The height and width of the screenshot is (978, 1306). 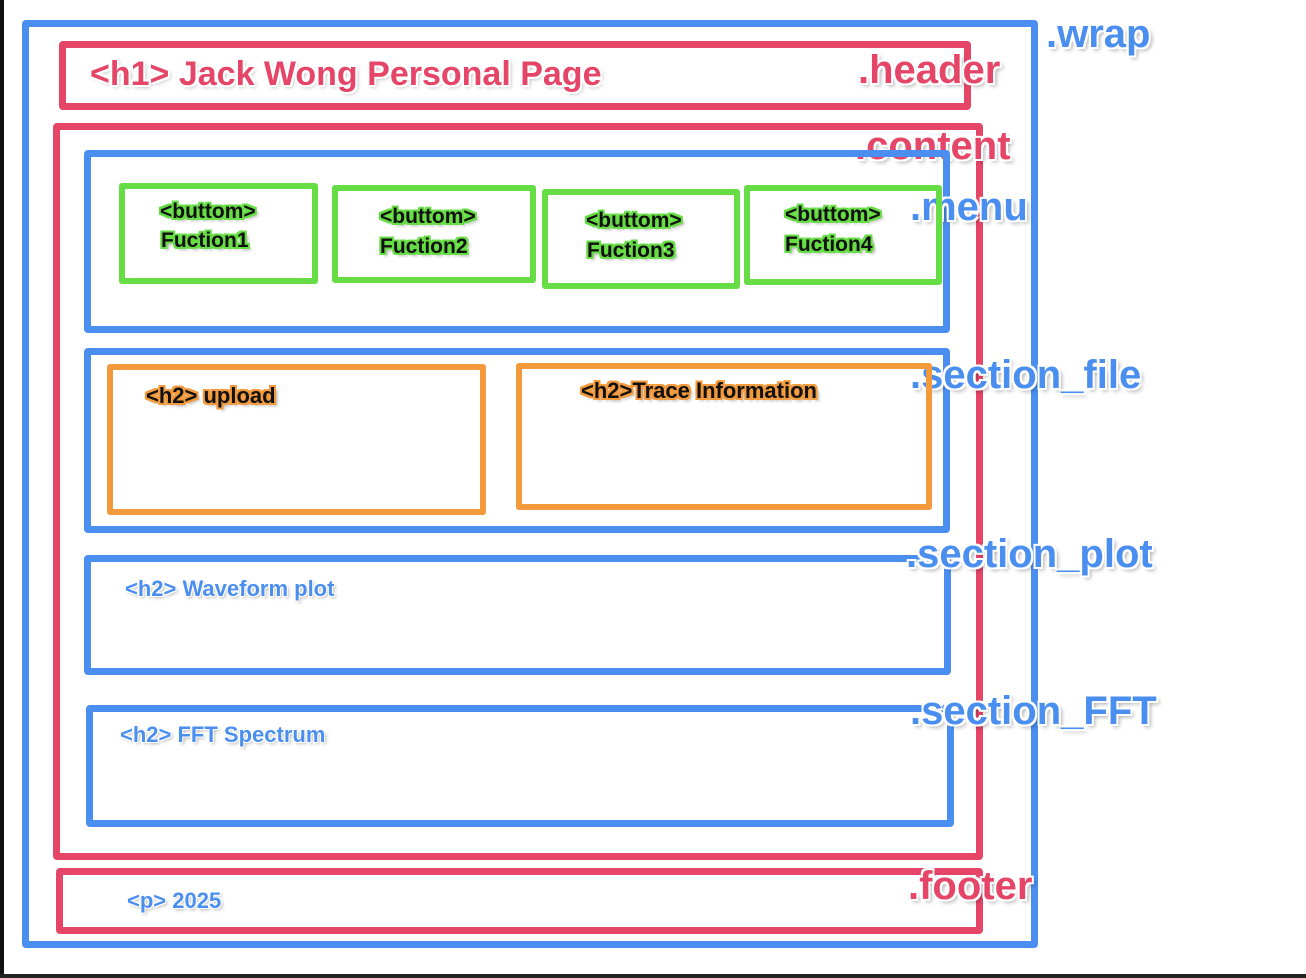 What do you see at coordinates (205, 240) in the screenshot?
I see `menu-button-1-label: Fuction1` at bounding box center [205, 240].